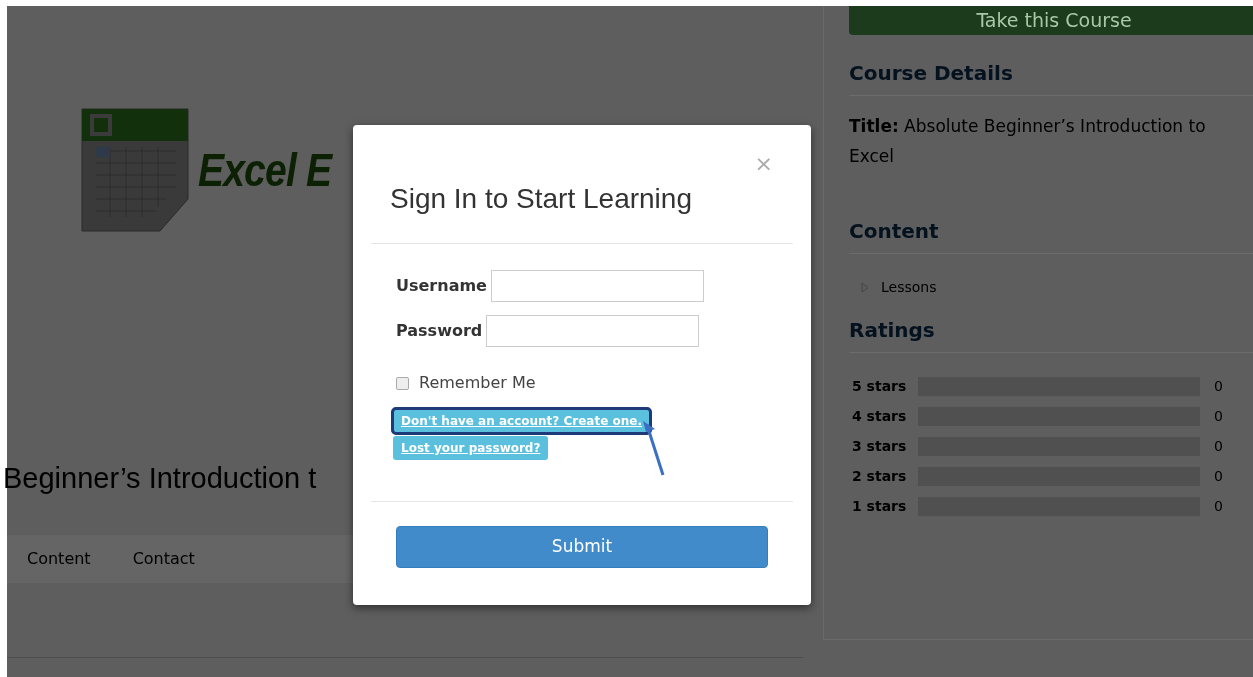  Describe the element at coordinates (402, 383) in the screenshot. I see `checkbox` at that location.